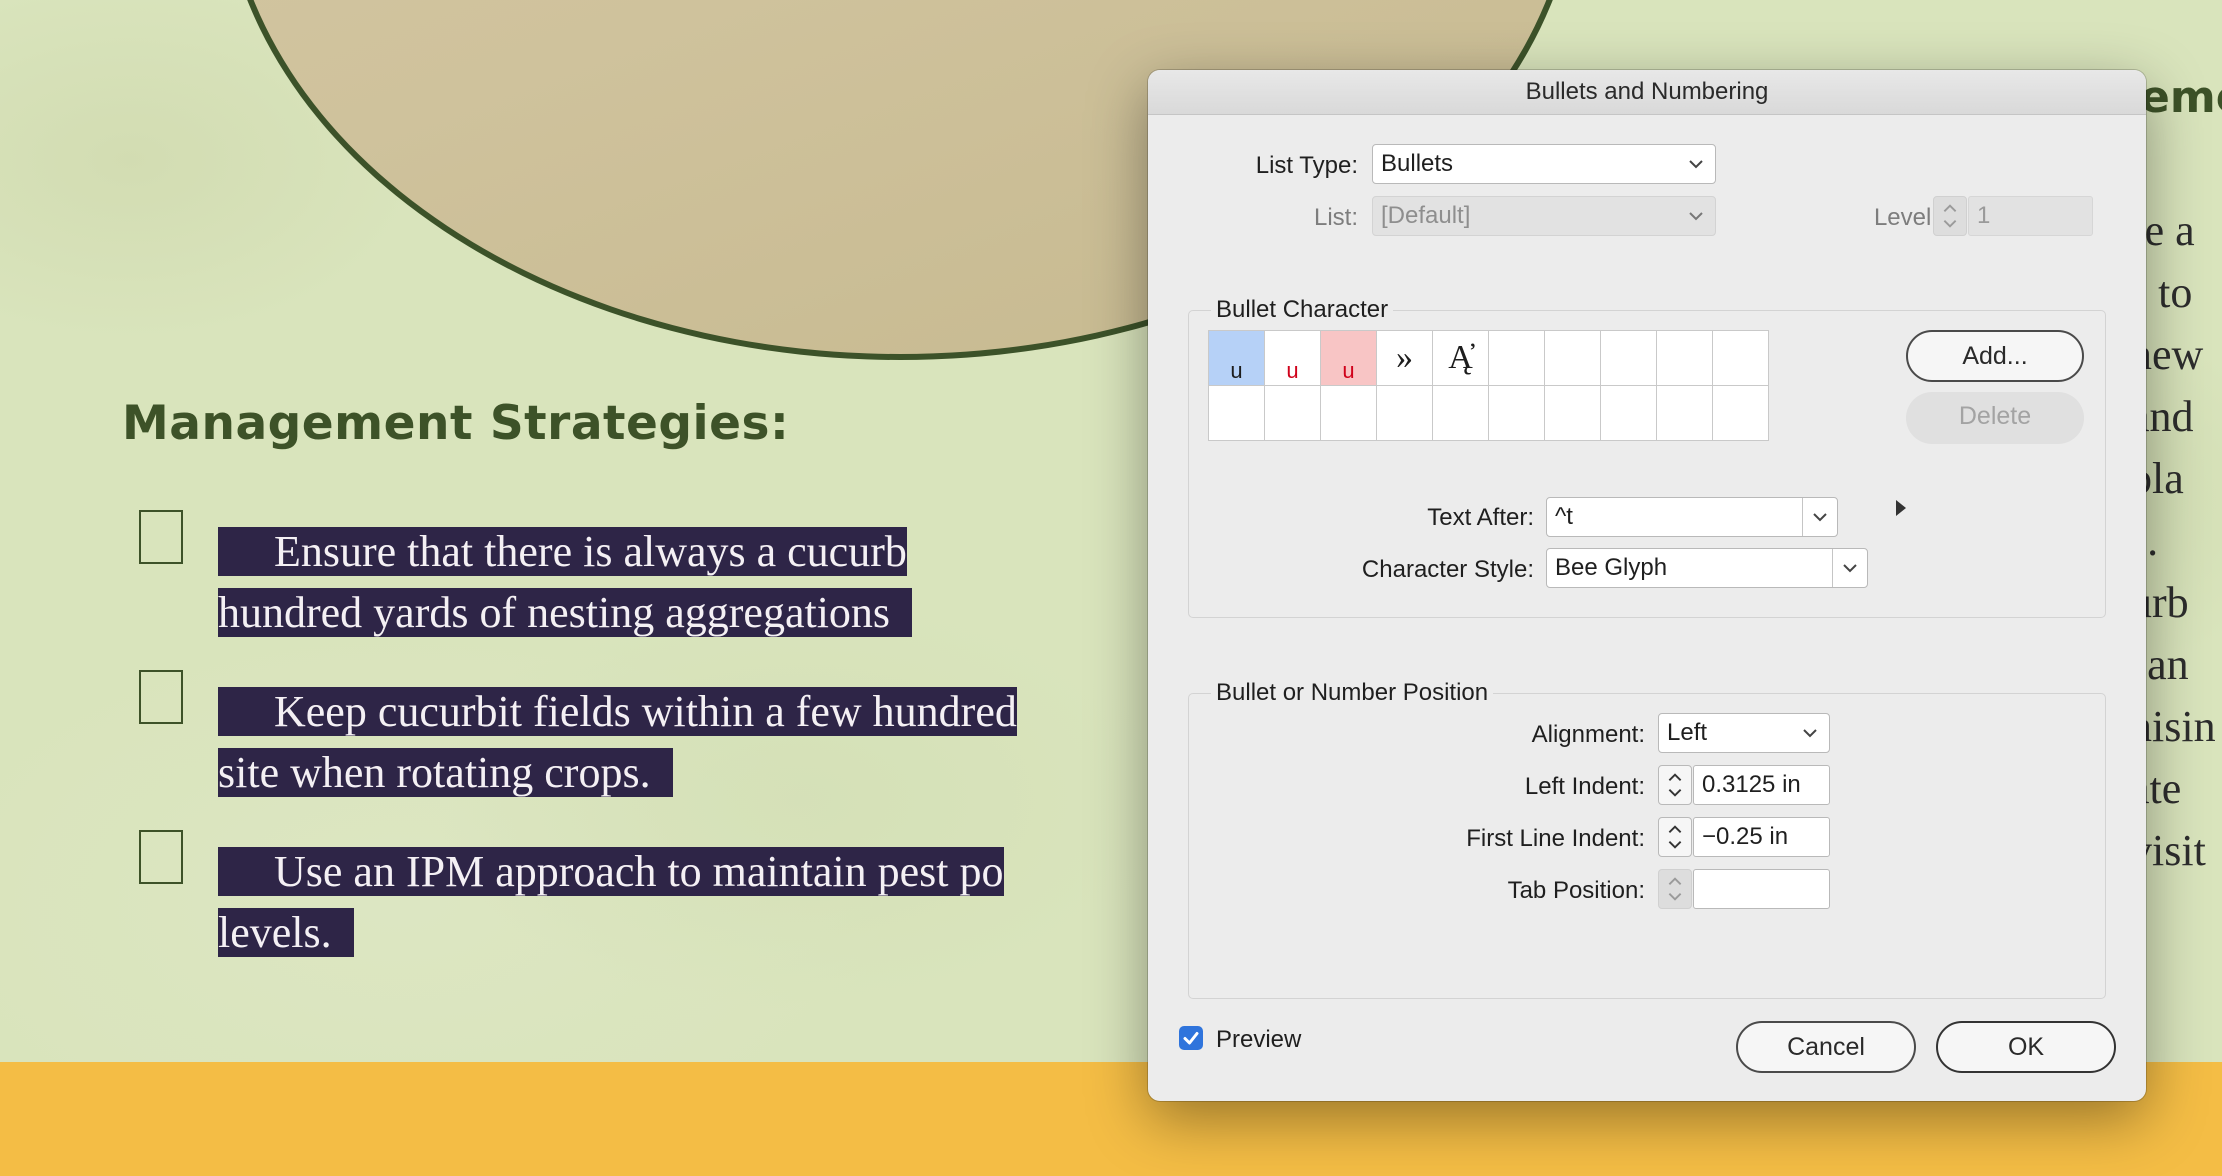 The width and height of the screenshot is (2222, 1176). I want to click on tab-position-stepper, so click(1675, 889).